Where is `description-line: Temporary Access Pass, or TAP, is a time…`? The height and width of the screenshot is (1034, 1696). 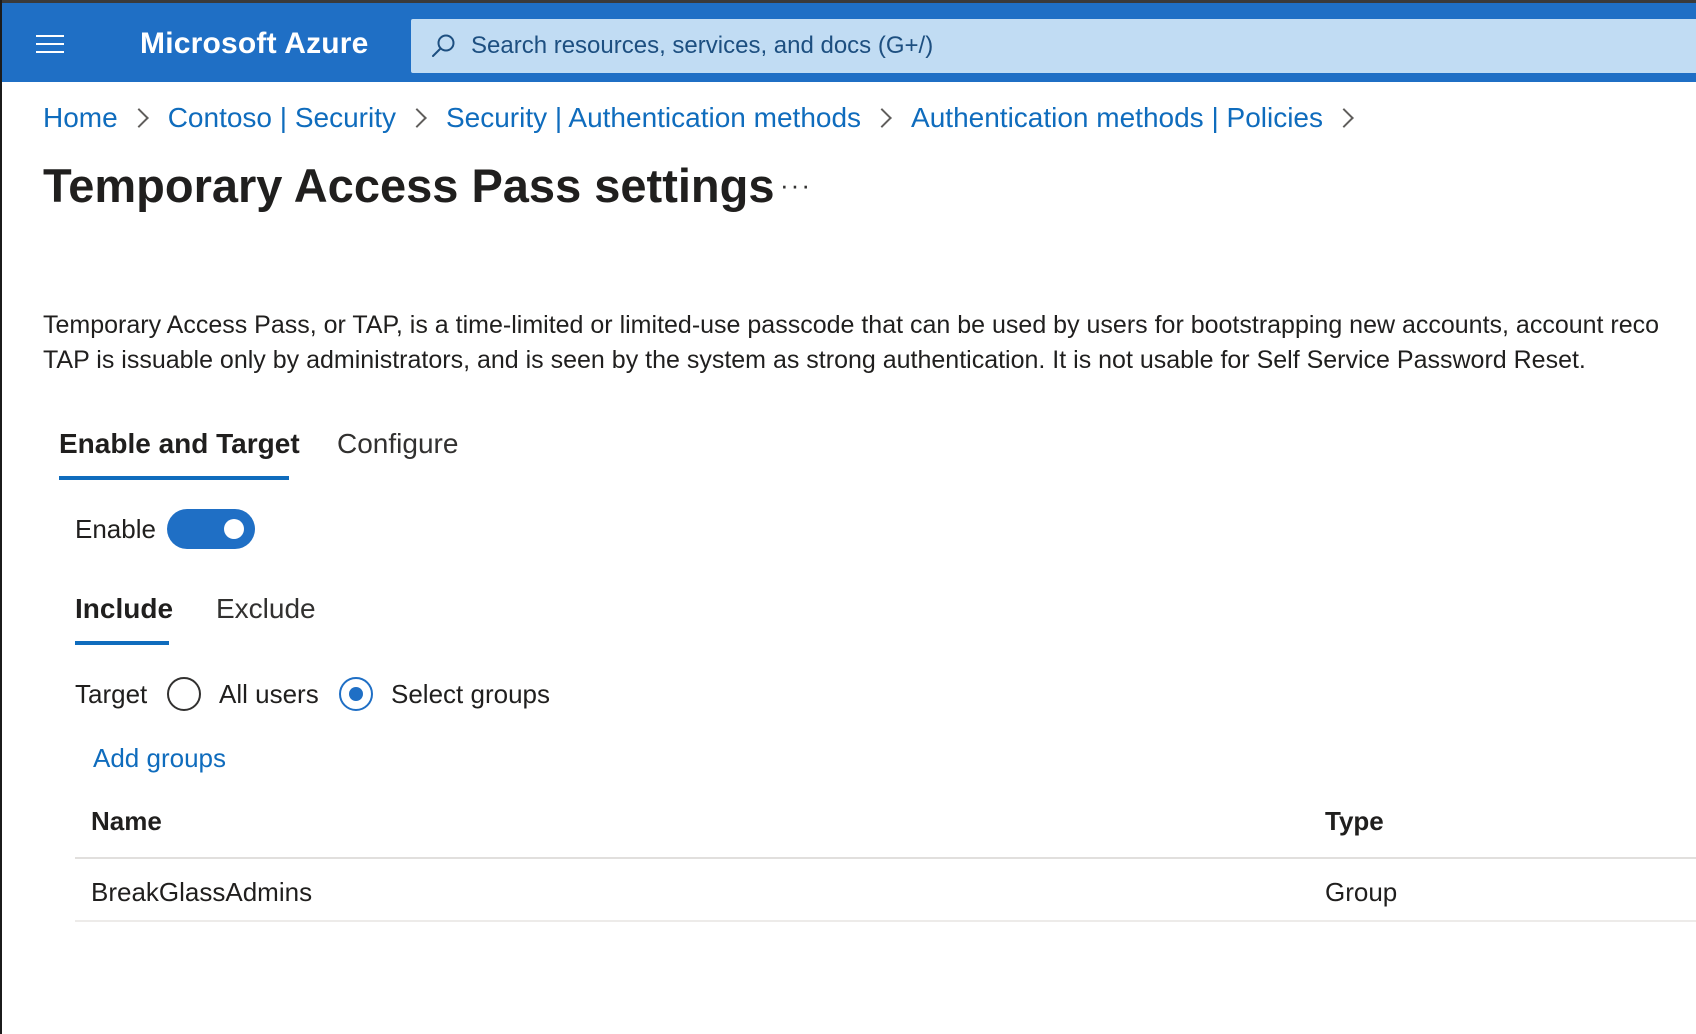
description-line: Temporary Access Pass, or TAP, is a time… is located at coordinates (851, 325).